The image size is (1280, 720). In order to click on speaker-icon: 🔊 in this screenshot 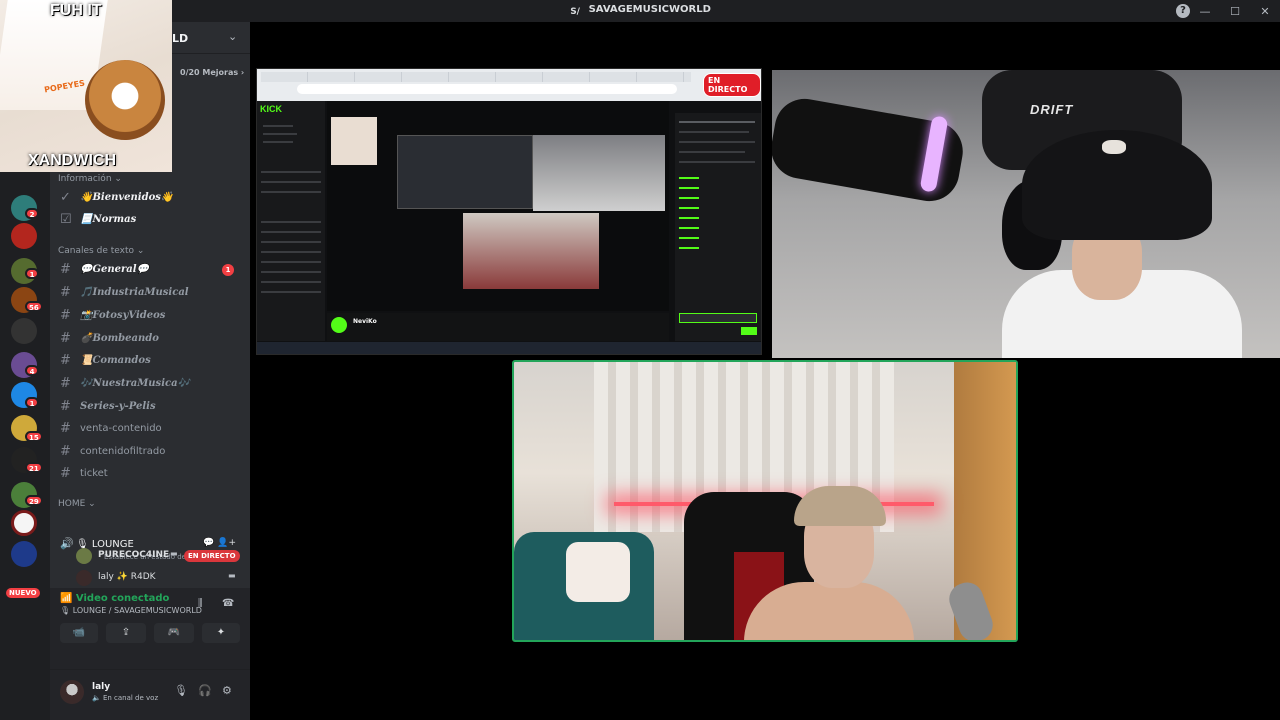, I will do `click(67, 543)`.